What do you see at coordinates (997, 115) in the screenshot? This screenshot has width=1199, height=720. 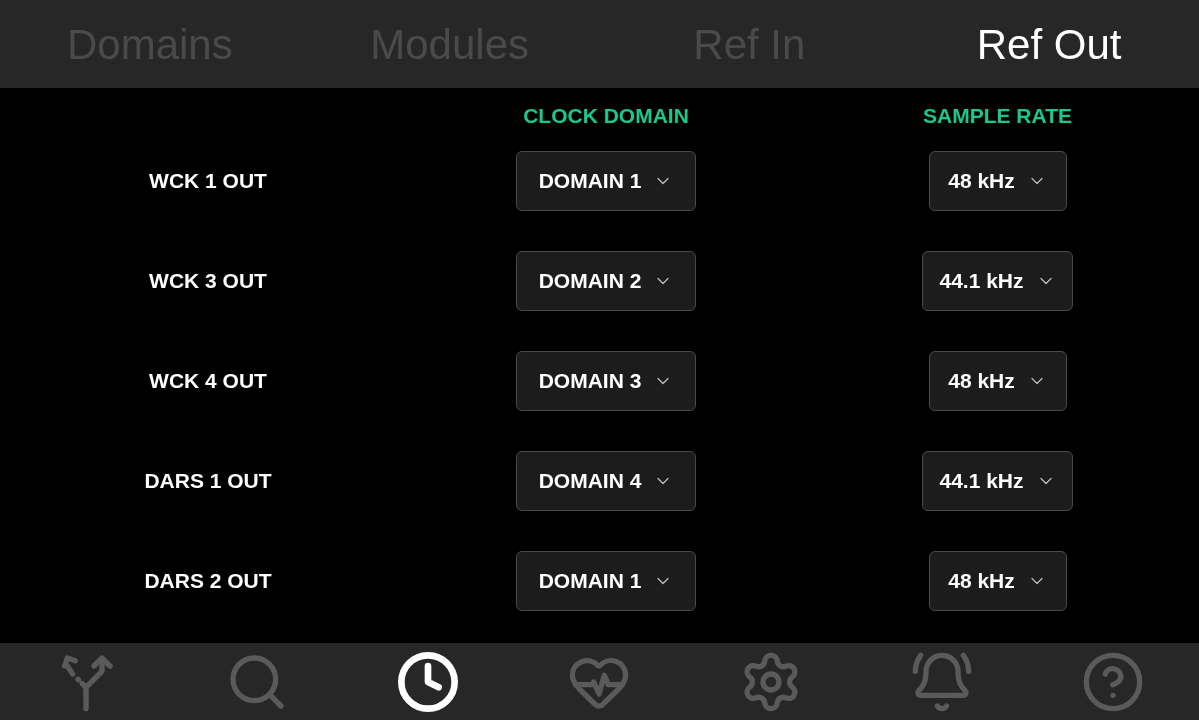 I see `column-header: SAMPLE RATE` at bounding box center [997, 115].